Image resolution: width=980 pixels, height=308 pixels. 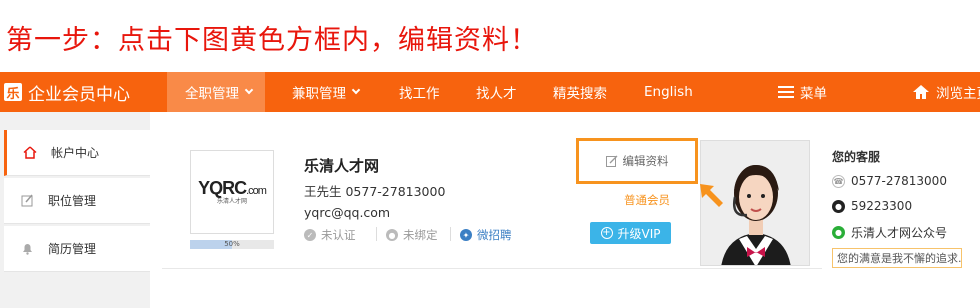 I want to click on sidebar-item-label: 职位管理, so click(x=72, y=201).